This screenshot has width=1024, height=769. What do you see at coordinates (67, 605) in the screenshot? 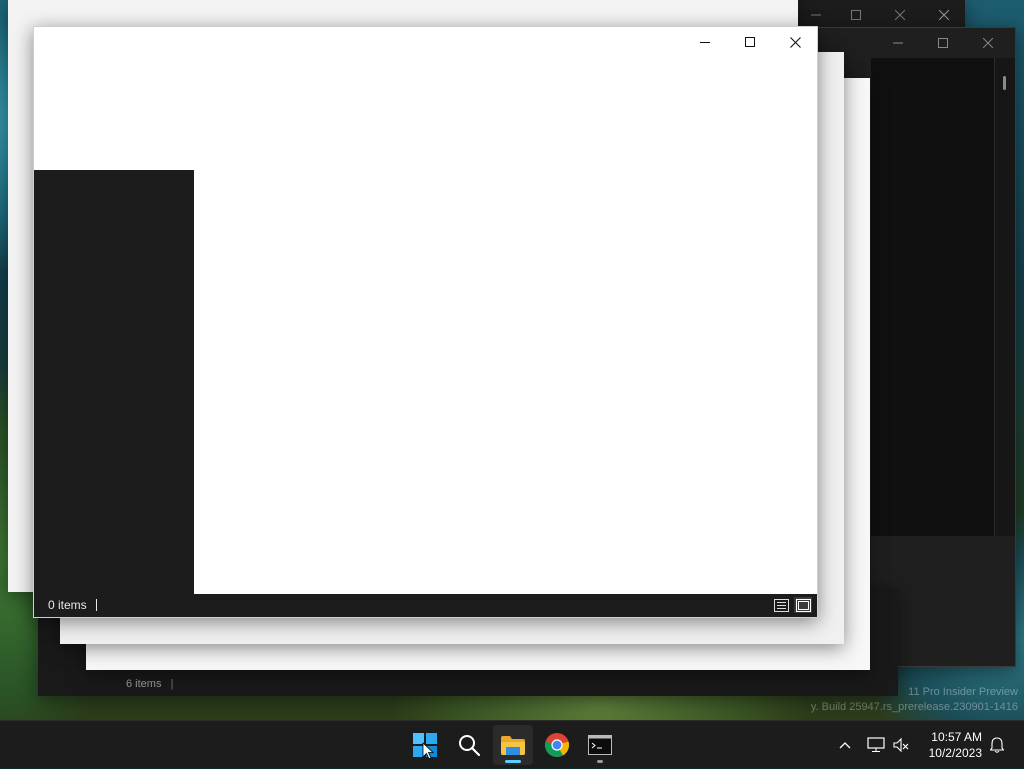
I see `item-count: 0 items` at bounding box center [67, 605].